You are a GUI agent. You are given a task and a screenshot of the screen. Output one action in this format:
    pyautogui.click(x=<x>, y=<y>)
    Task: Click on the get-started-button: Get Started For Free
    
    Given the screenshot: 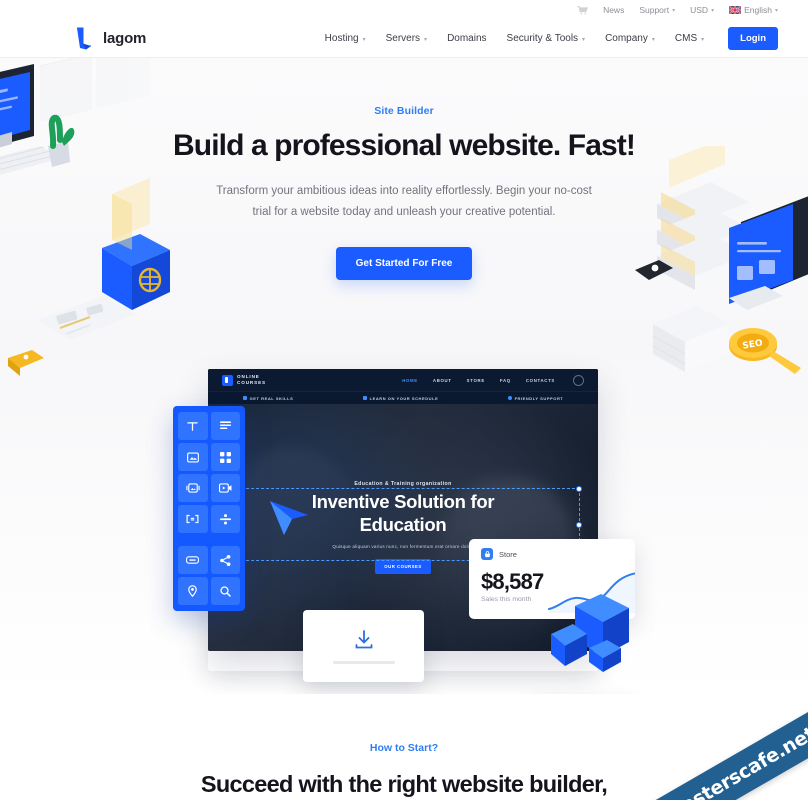 What is the action you would take?
    pyautogui.click(x=404, y=263)
    